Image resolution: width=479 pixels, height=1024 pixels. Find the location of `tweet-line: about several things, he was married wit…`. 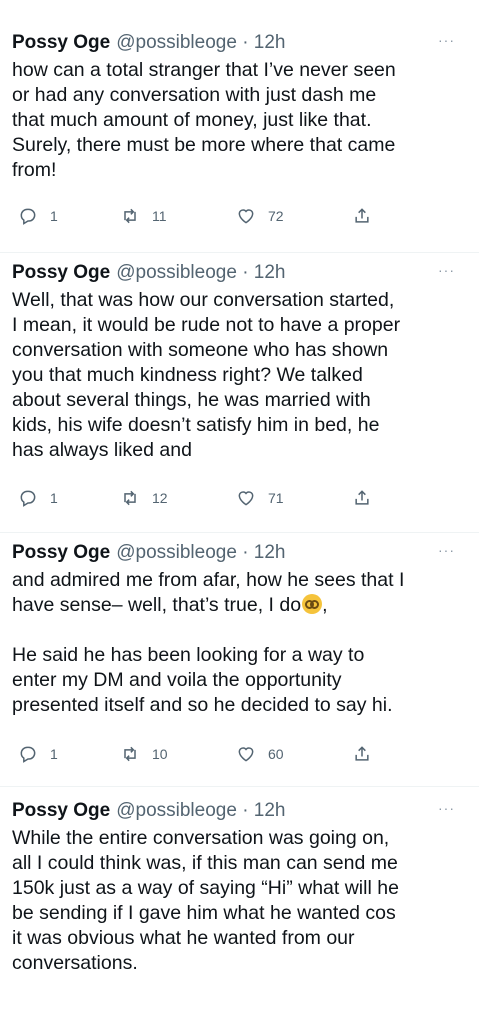

tweet-line: about several things, he was married wit… is located at coordinates (191, 400).